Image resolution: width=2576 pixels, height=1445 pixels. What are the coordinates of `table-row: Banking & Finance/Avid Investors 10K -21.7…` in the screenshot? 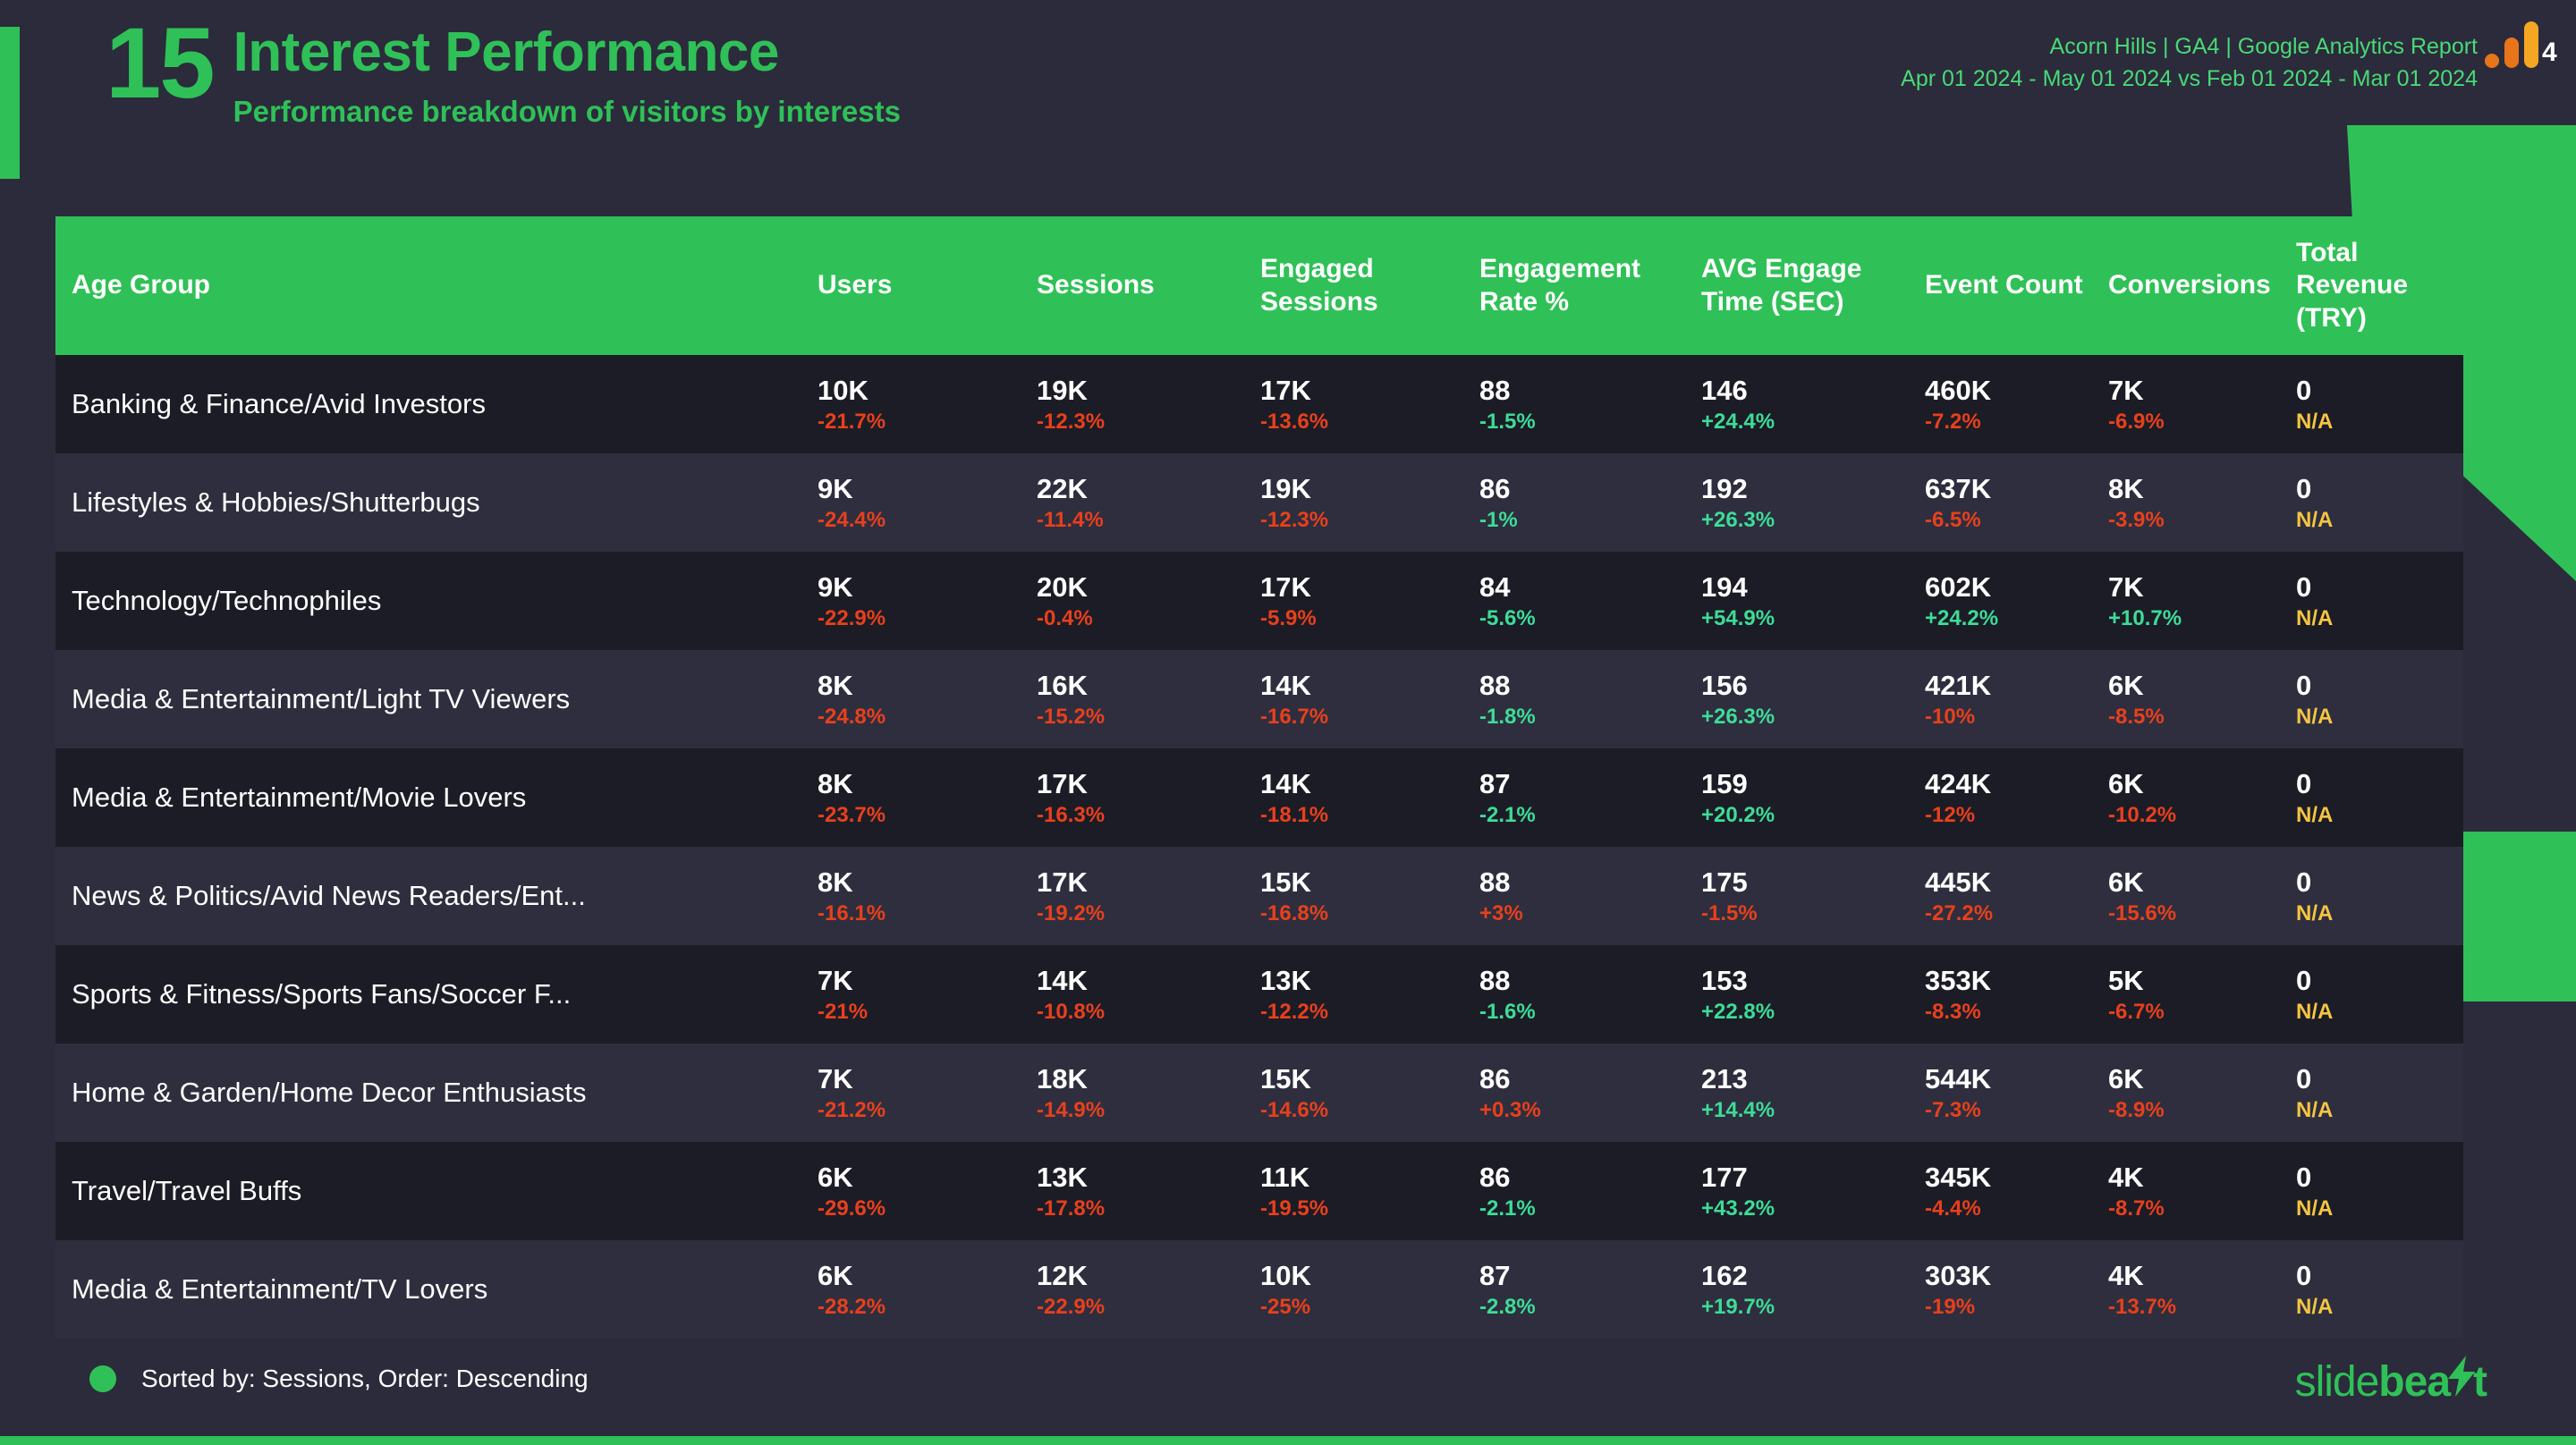 It's located at (1259, 404).